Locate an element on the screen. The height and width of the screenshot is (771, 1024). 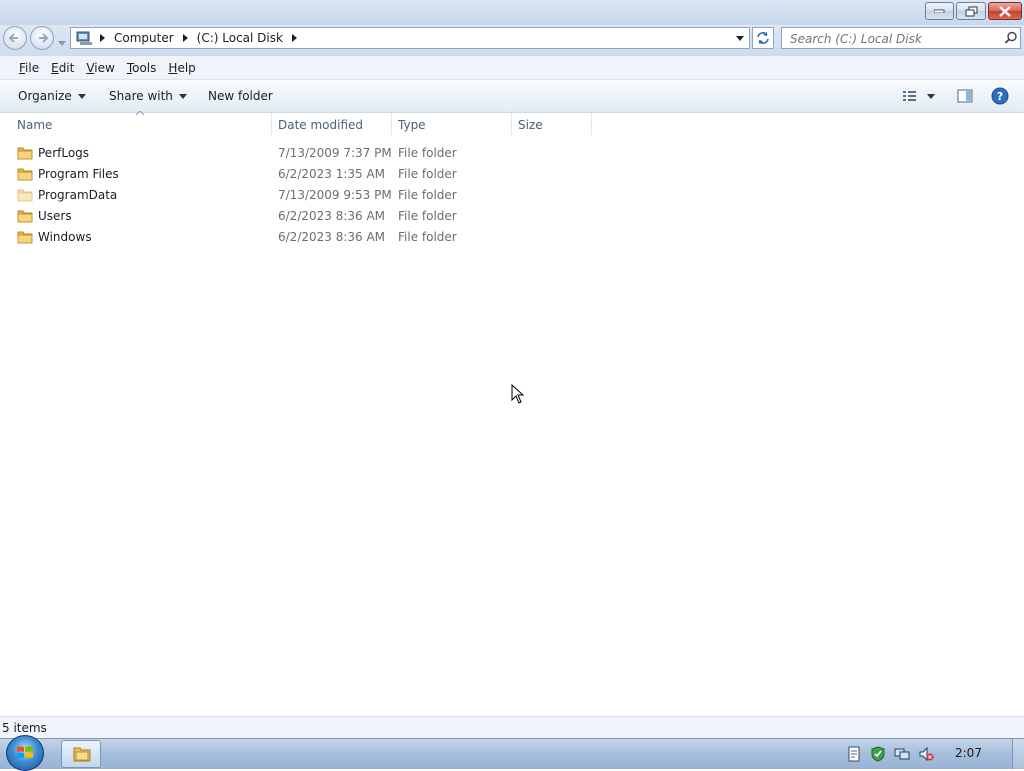
back-arrow-icon is located at coordinates (13, 38).